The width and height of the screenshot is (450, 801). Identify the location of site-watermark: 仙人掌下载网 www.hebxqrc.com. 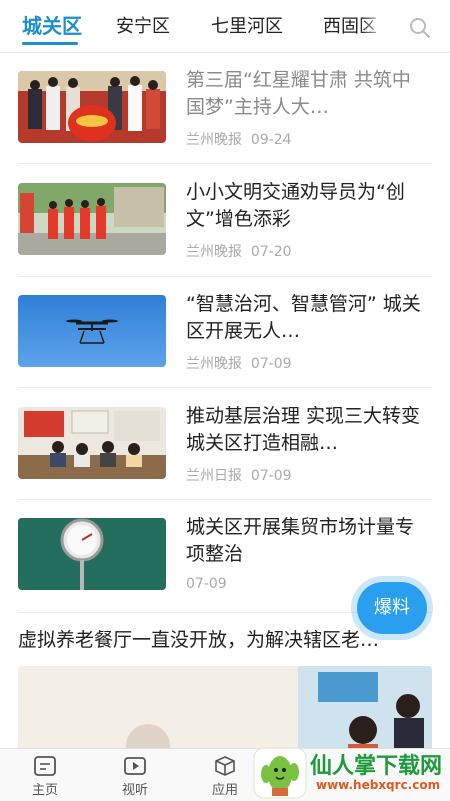
(350, 772).